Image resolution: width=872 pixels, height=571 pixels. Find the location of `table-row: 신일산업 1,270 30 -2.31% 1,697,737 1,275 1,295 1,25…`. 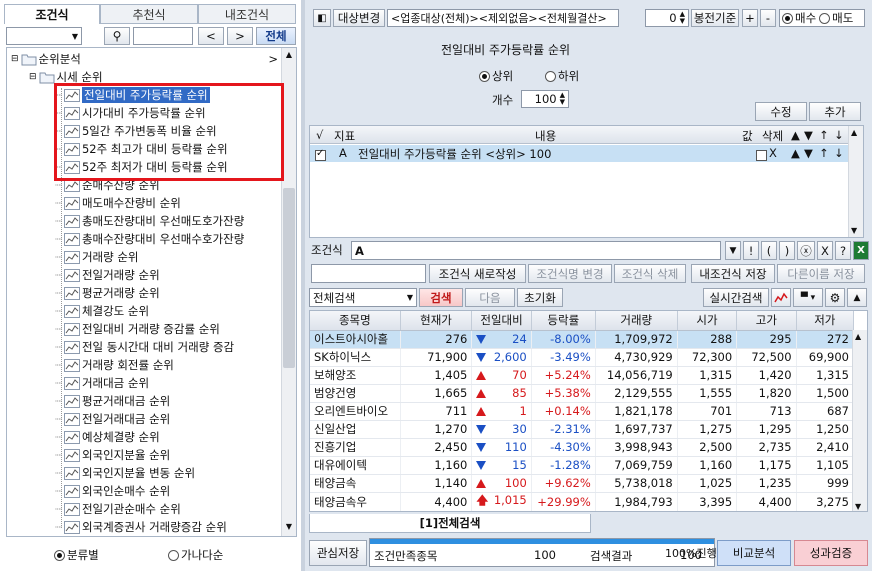

table-row: 신일산업 1,270 30 -2.31% 1,697,737 1,275 1,295 1,25… is located at coordinates (582, 429).